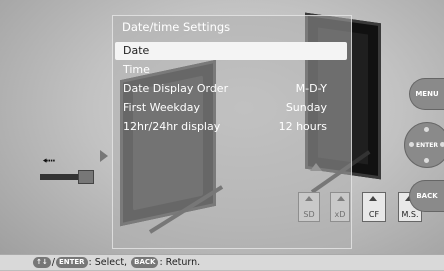 This screenshot has width=444, height=271. What do you see at coordinates (86, 177) in the screenshot?
I see `usb-plug-icon` at bounding box center [86, 177].